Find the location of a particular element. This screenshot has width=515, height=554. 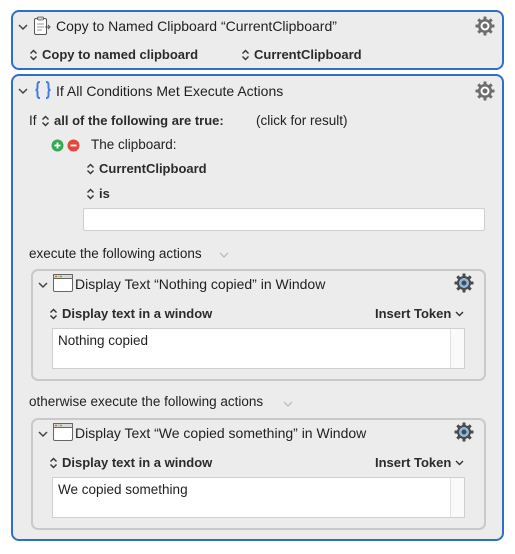

condition-mode-popup: all of the following are true: is located at coordinates (132, 120).